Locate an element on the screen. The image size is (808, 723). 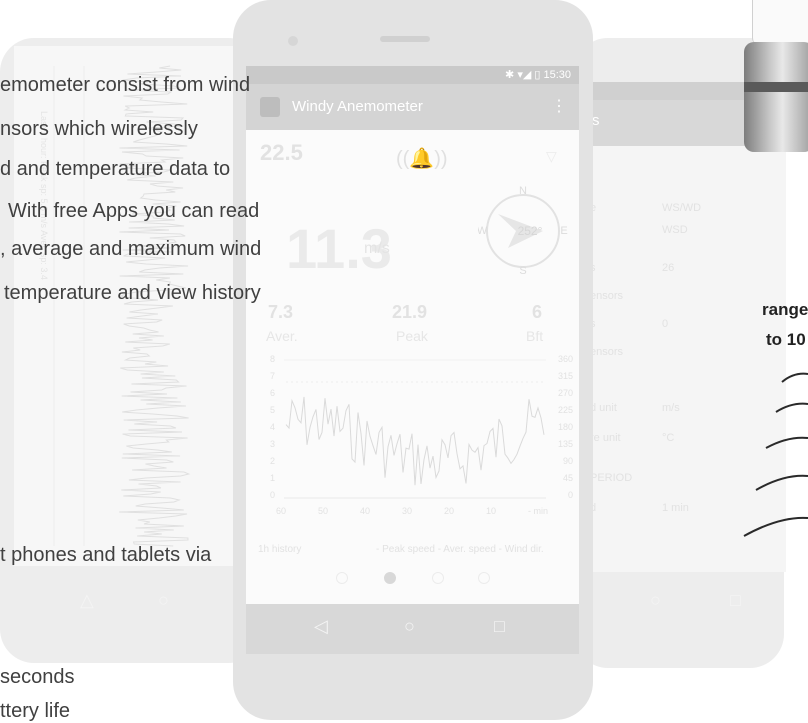
compass-direction: 252° is located at coordinates (530, 231).